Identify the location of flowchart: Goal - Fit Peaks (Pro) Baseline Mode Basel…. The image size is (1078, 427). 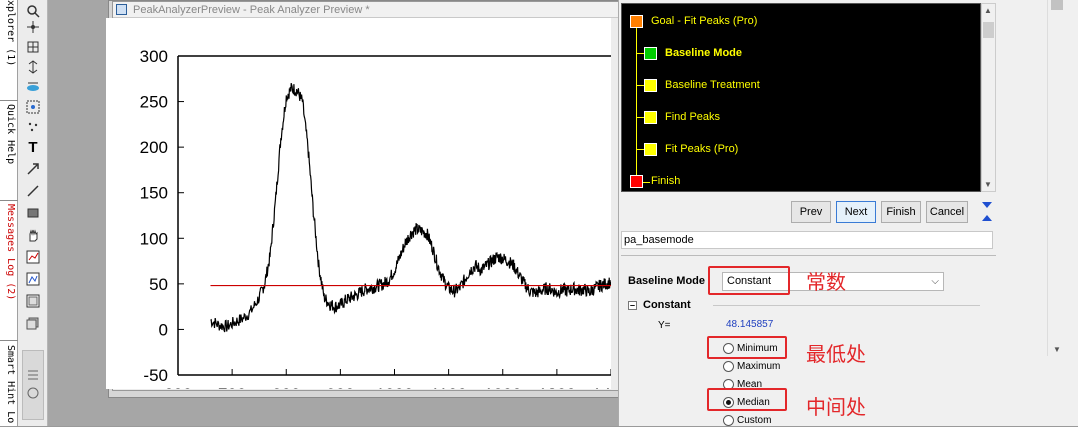
(801, 97).